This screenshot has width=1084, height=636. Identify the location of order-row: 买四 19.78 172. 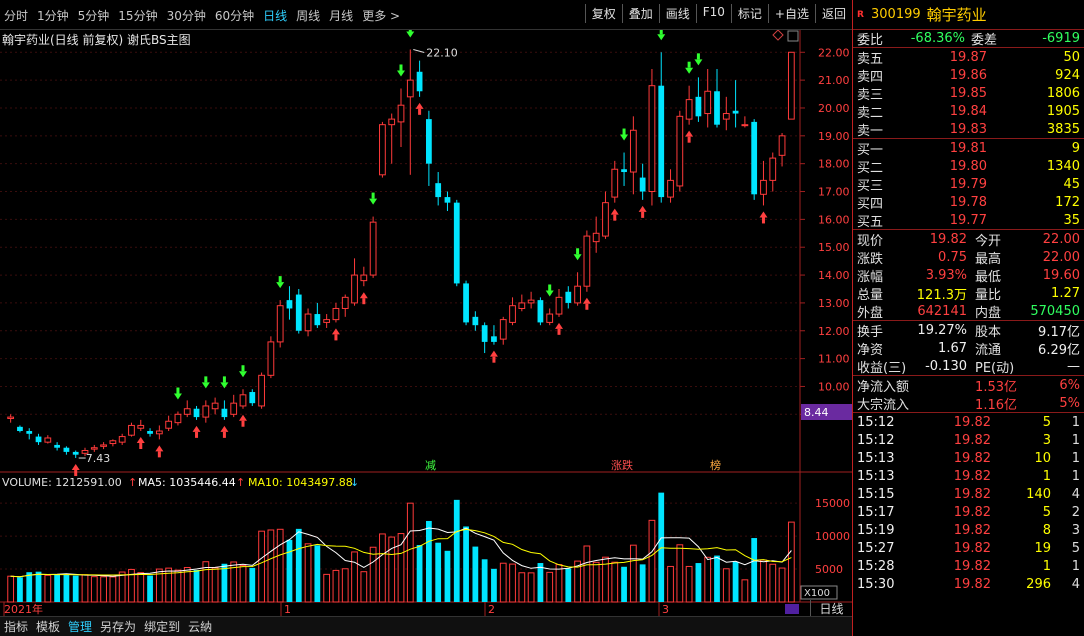
(968, 202).